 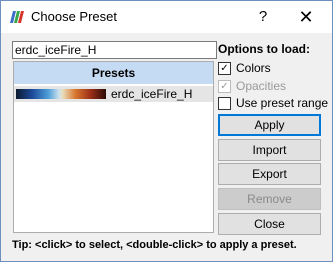 I want to click on preset-search-input, so click(x=114, y=50).